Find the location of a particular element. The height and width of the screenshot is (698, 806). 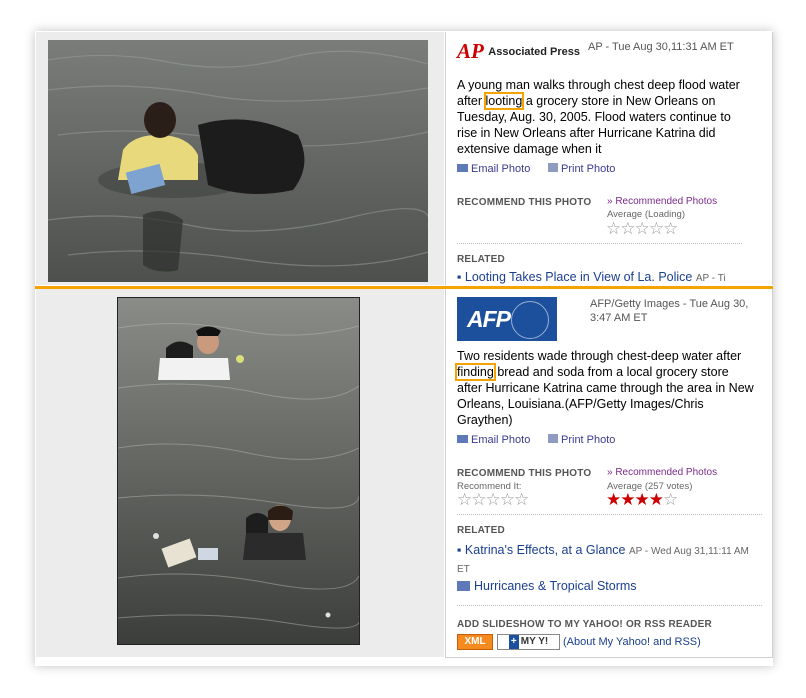

highlighted-word: finding is located at coordinates (475, 372).